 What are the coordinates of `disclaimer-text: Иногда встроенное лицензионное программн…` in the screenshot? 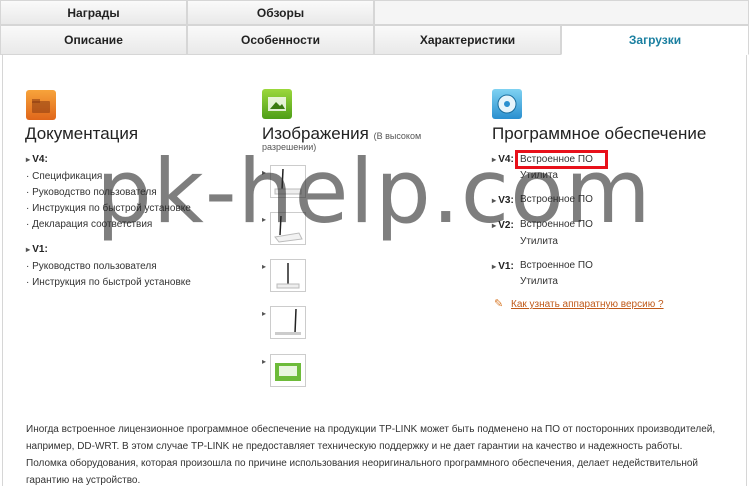 It's located at (371, 455).